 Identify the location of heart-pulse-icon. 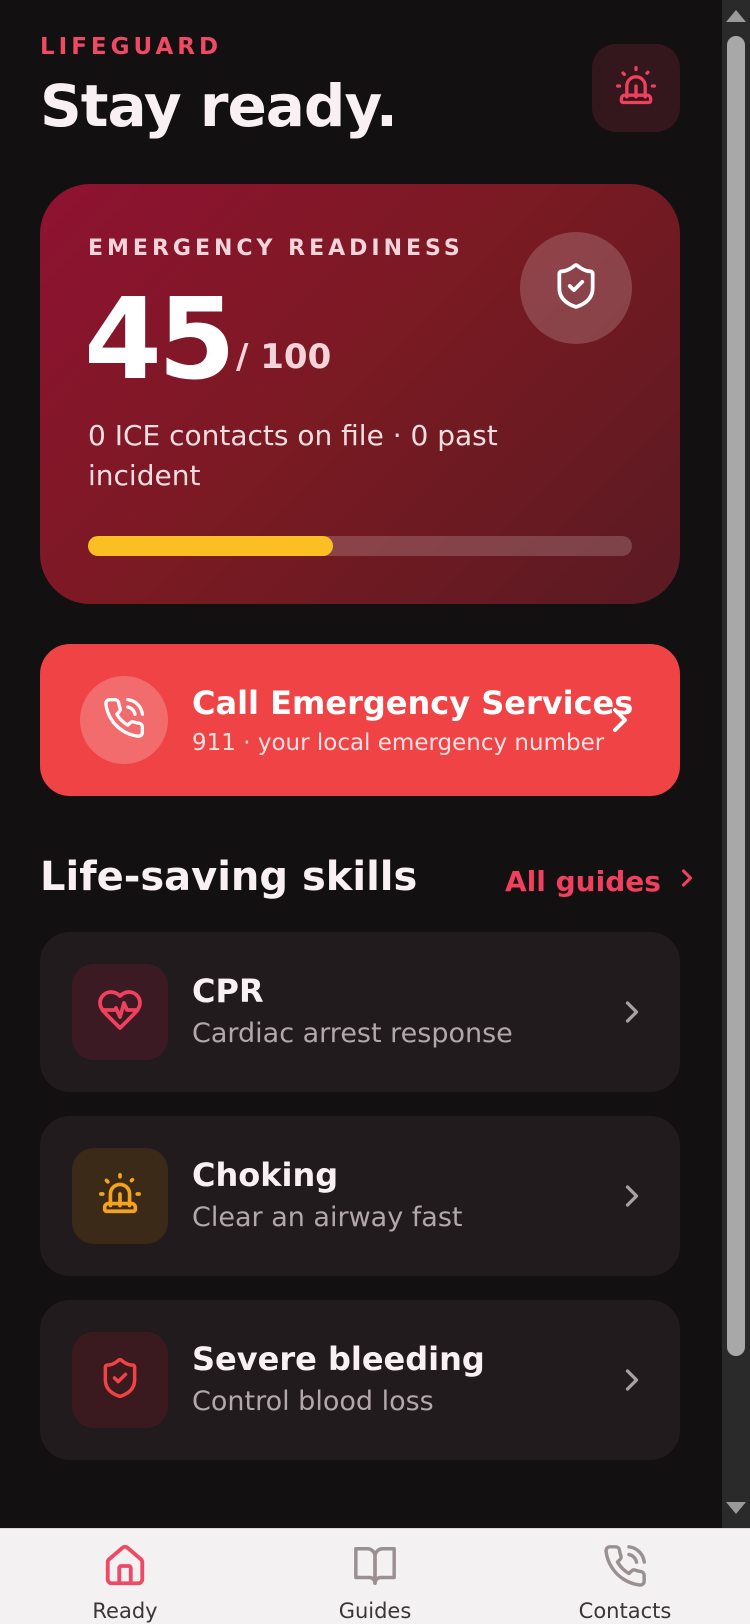
(120, 1012).